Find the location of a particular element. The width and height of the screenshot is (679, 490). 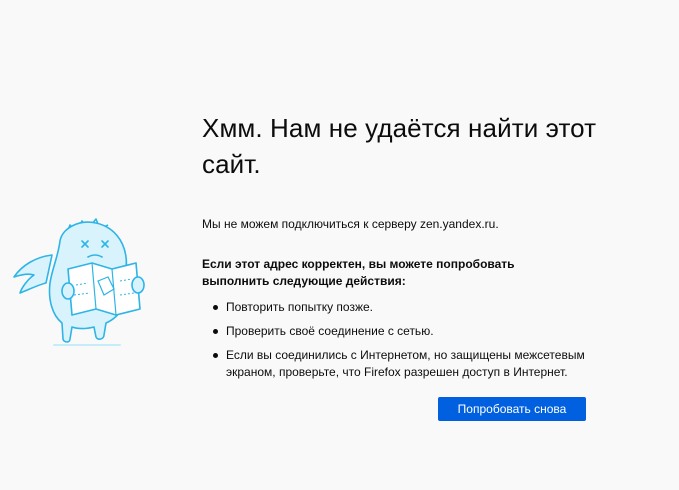

lost-dinosaur-with-map-icon is located at coordinates (83, 272).